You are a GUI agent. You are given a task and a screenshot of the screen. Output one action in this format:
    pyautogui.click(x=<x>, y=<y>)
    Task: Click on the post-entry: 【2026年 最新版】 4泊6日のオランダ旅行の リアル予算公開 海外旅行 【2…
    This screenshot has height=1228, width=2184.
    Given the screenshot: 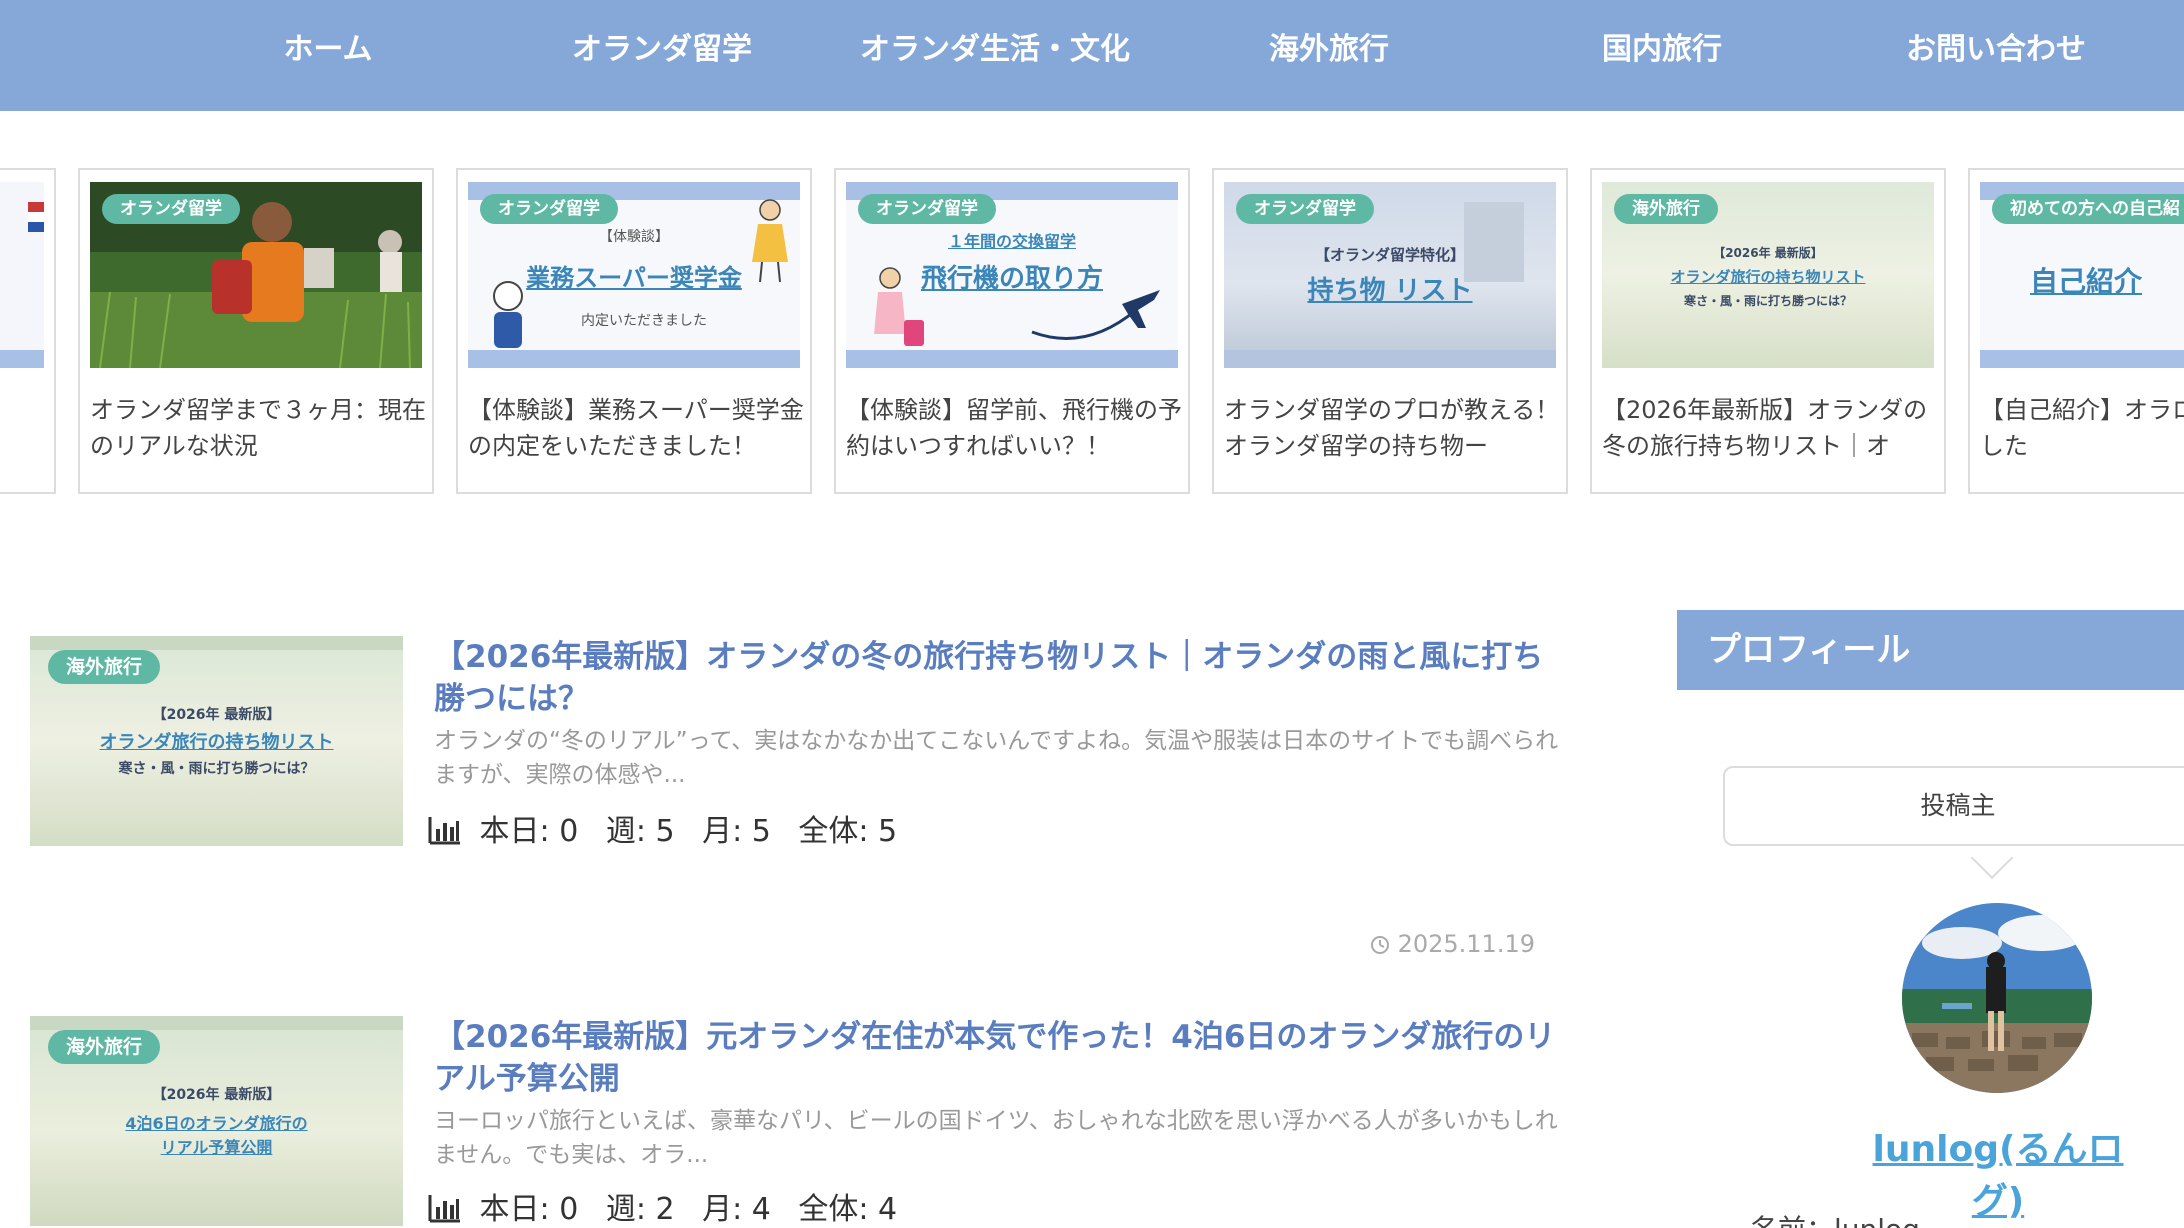 What is the action you would take?
    pyautogui.click(x=794, y=1122)
    